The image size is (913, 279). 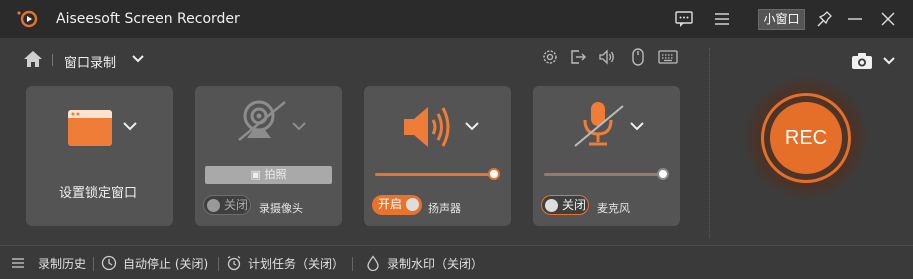 I want to click on speaker-volume-thumb, so click(x=494, y=174).